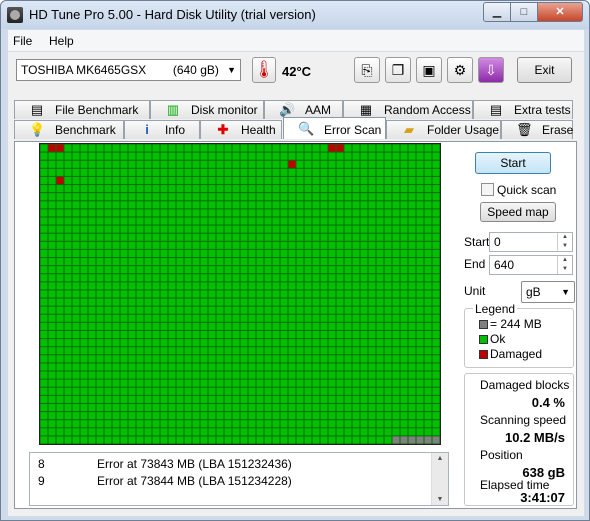 Image resolution: width=590 pixels, height=521 pixels. Describe the element at coordinates (440, 499) in the screenshot. I see `scroll-down-icon: ▼` at that location.